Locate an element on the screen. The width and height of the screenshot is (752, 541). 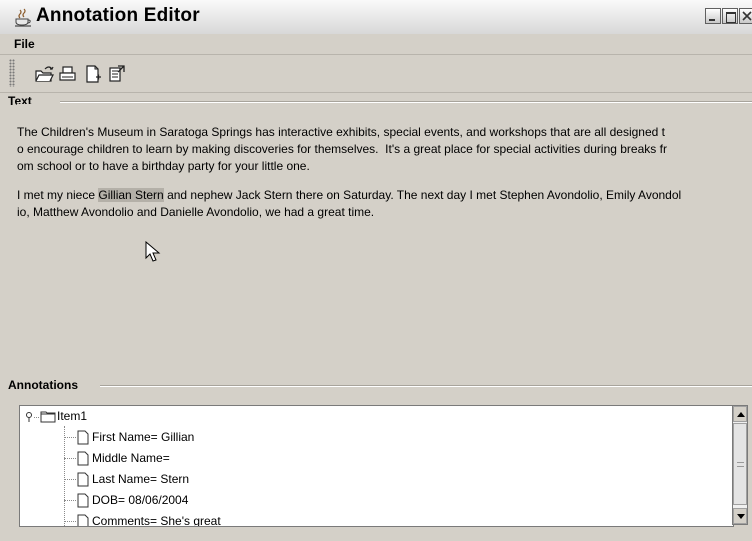
open-folder-icon is located at coordinates (44, 74).